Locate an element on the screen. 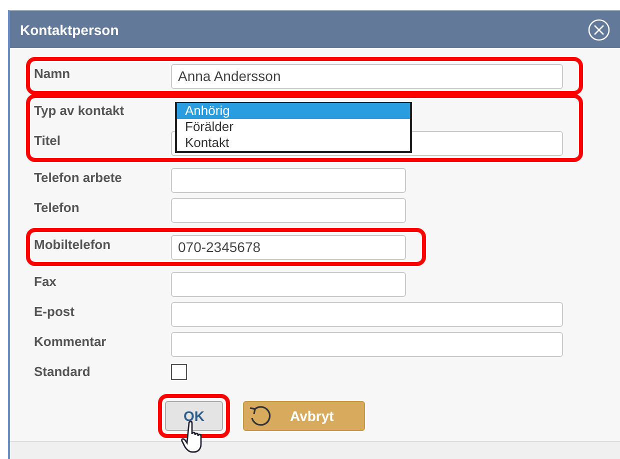  field-label: Mobiltelefon is located at coordinates (73, 244).